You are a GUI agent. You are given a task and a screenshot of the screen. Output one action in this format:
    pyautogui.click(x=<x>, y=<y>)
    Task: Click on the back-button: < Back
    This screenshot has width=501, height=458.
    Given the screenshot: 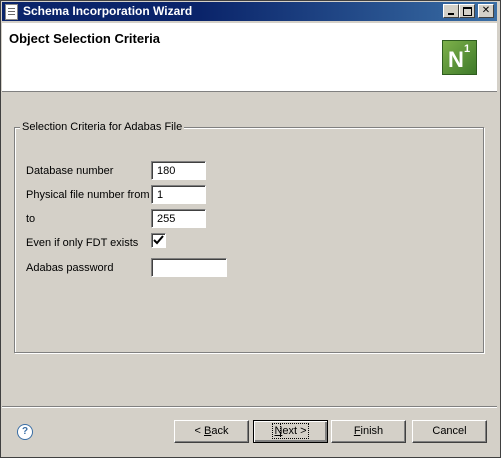 What is the action you would take?
    pyautogui.click(x=211, y=431)
    